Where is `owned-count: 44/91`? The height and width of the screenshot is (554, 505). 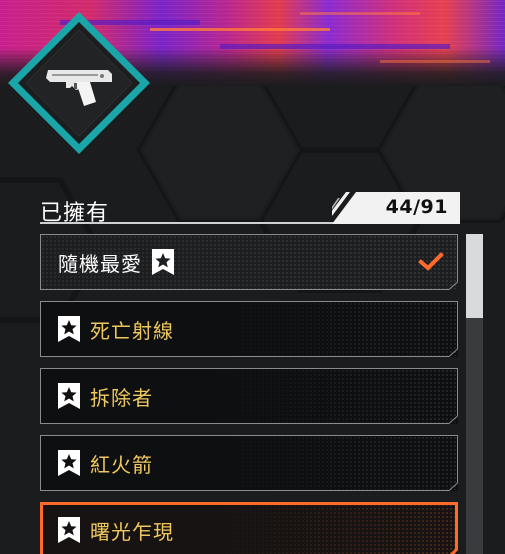
owned-count: 44/91 is located at coordinates (416, 207).